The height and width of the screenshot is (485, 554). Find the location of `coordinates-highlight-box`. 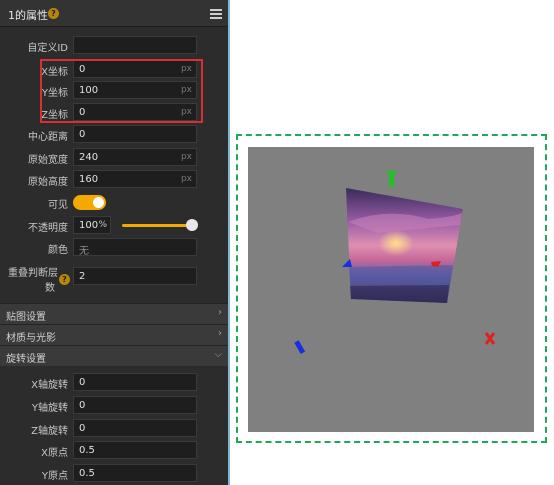

coordinates-highlight-box is located at coordinates (121, 91).